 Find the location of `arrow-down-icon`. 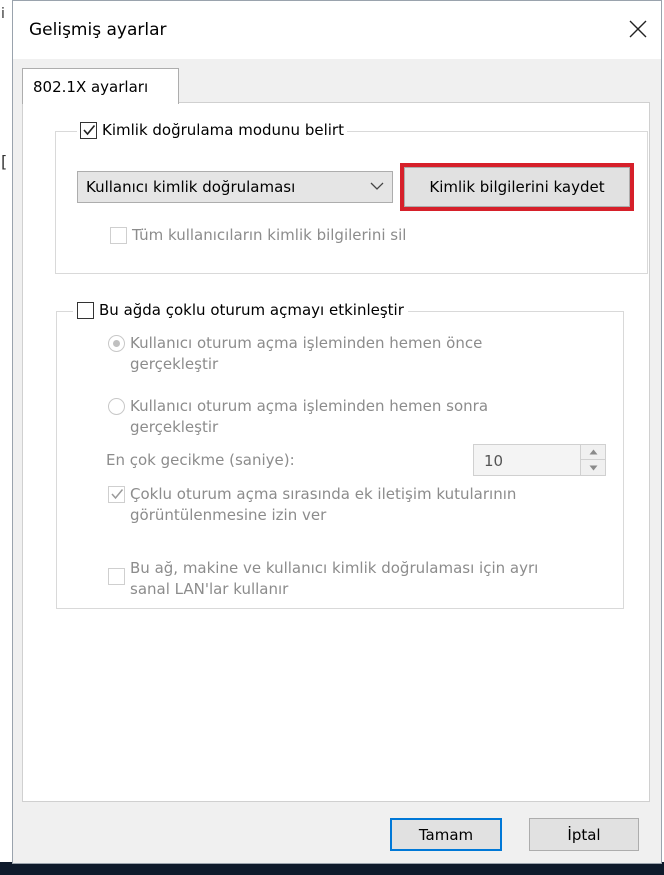

arrow-down-icon is located at coordinates (593, 467).